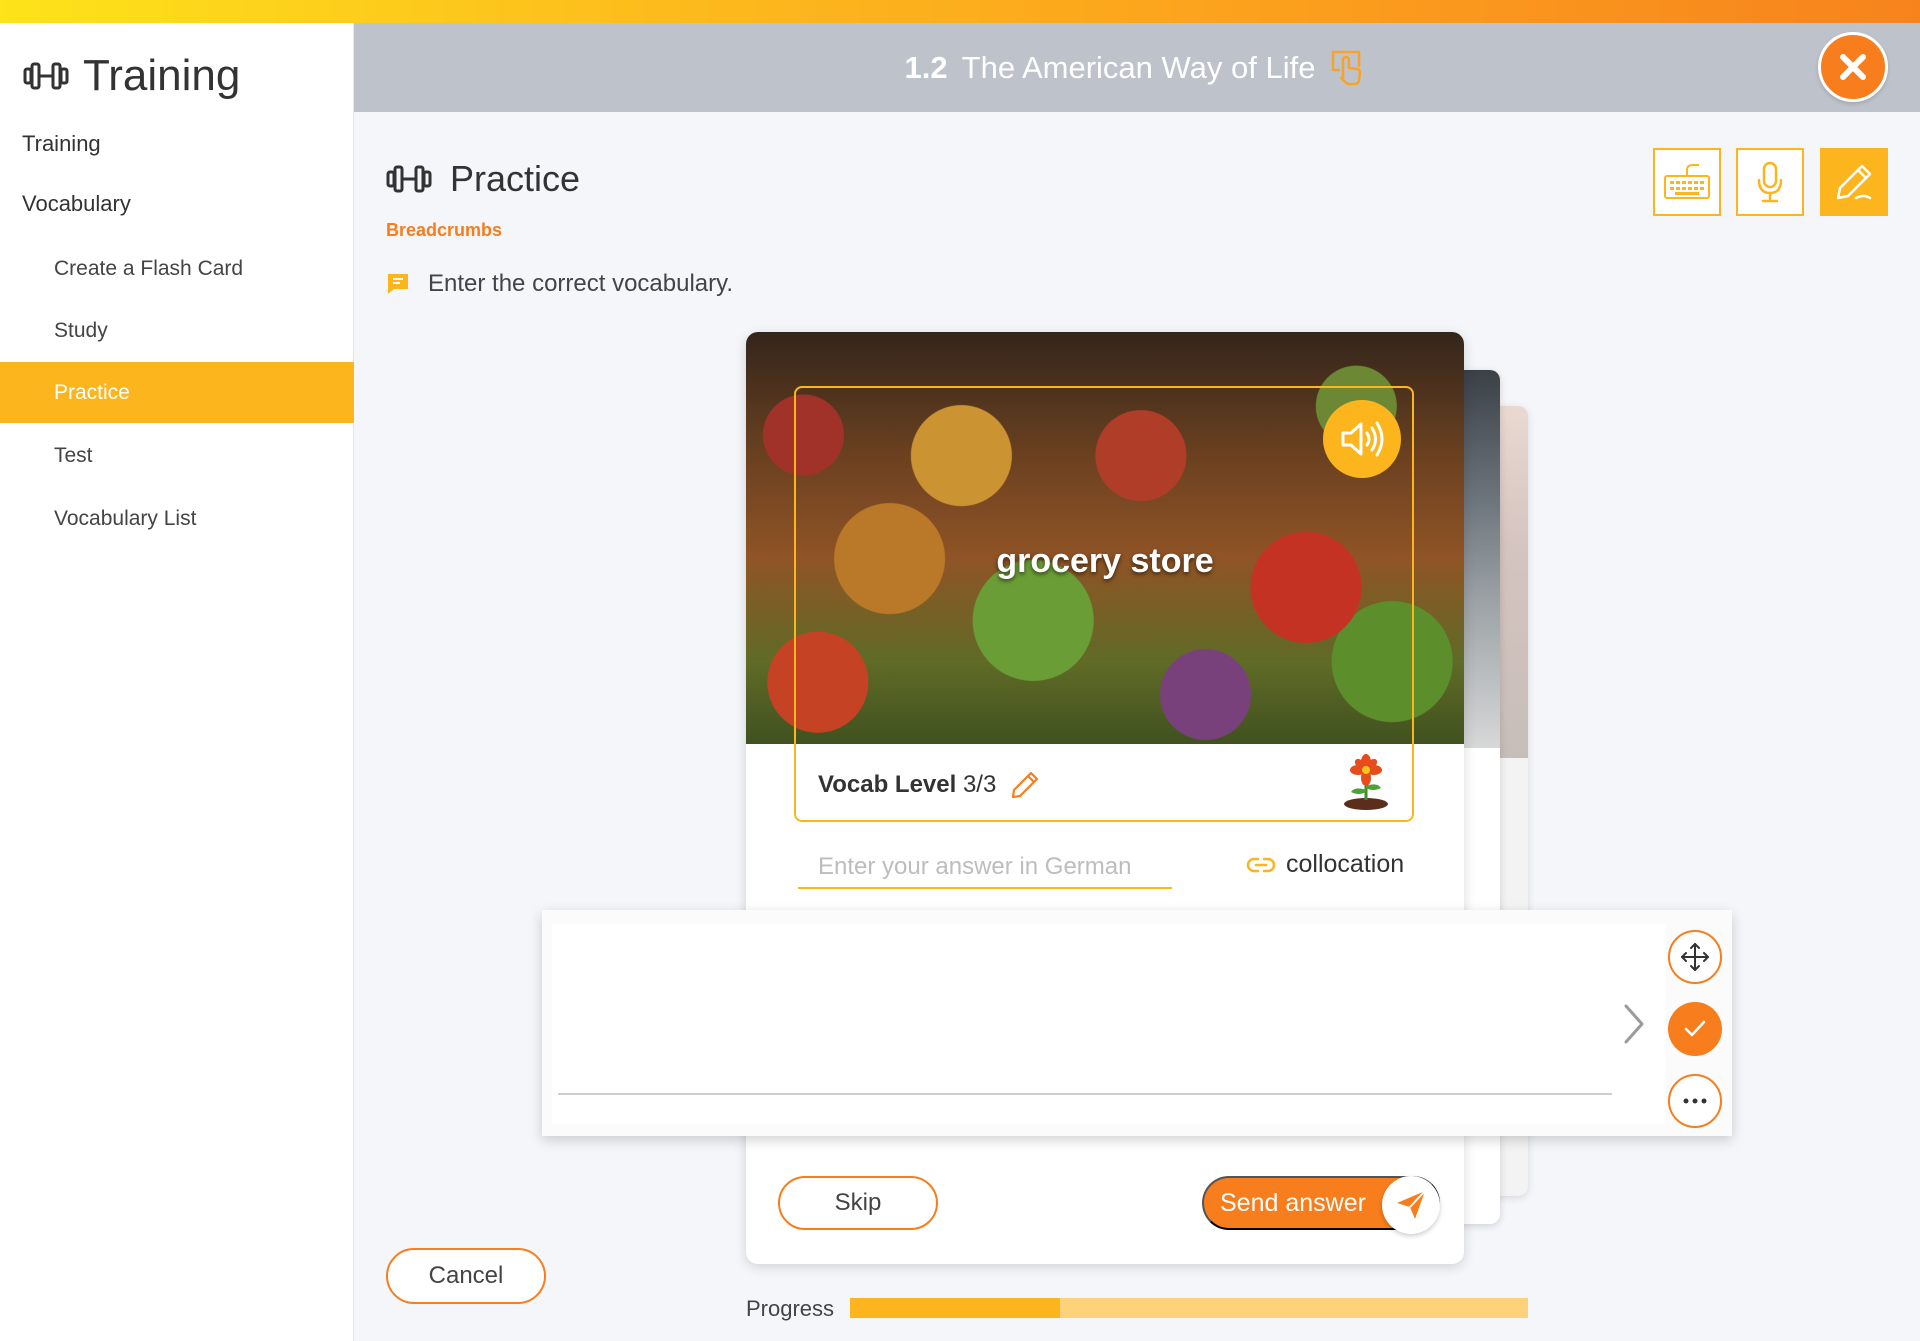  I want to click on send-icon, so click(1411, 1204).